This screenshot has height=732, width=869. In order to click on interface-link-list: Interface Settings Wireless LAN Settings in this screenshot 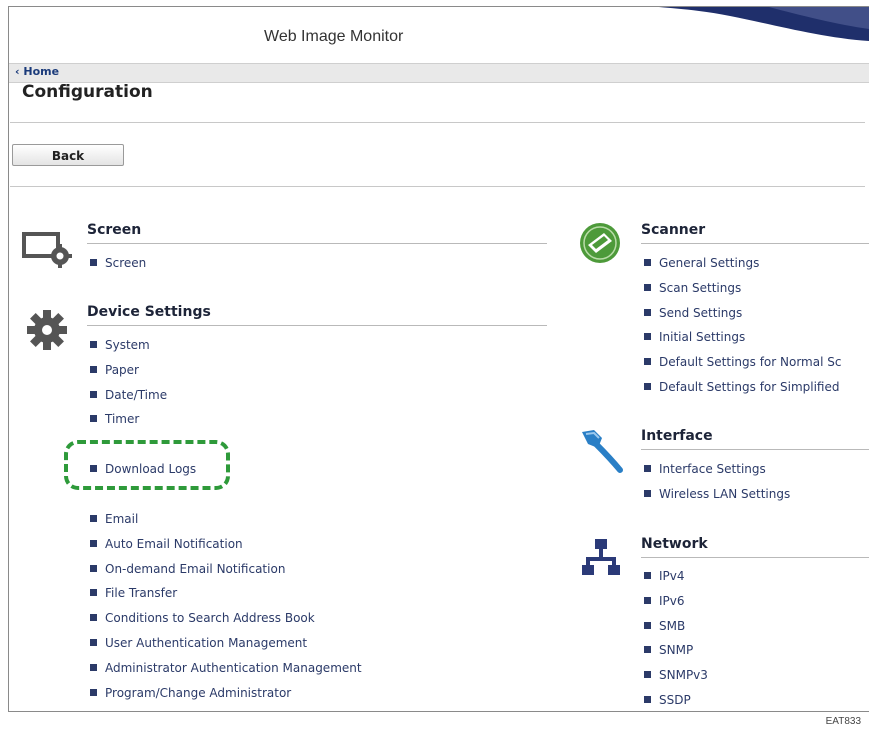, I will do `click(717, 487)`.